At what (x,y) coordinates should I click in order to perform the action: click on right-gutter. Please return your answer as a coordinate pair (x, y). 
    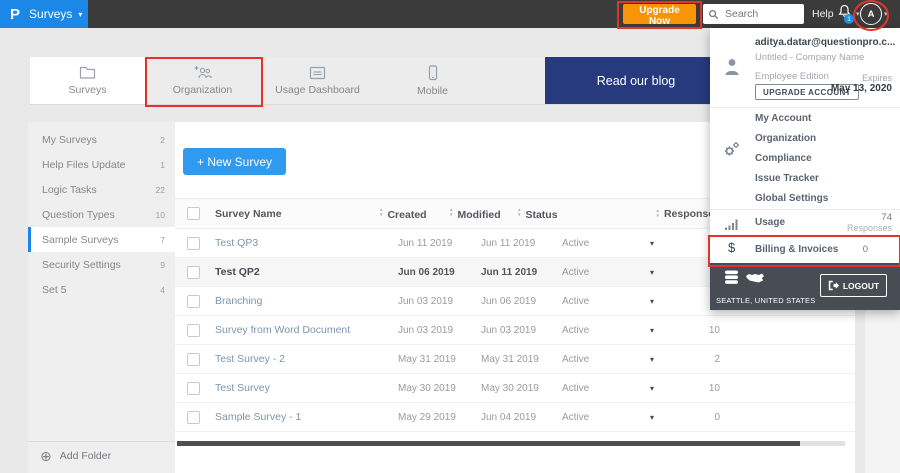
    Looking at the image, I should click on (882, 391).